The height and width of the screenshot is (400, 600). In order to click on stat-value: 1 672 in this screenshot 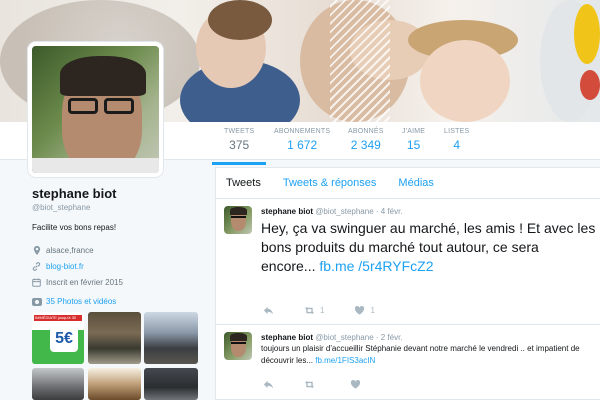, I will do `click(302, 145)`.